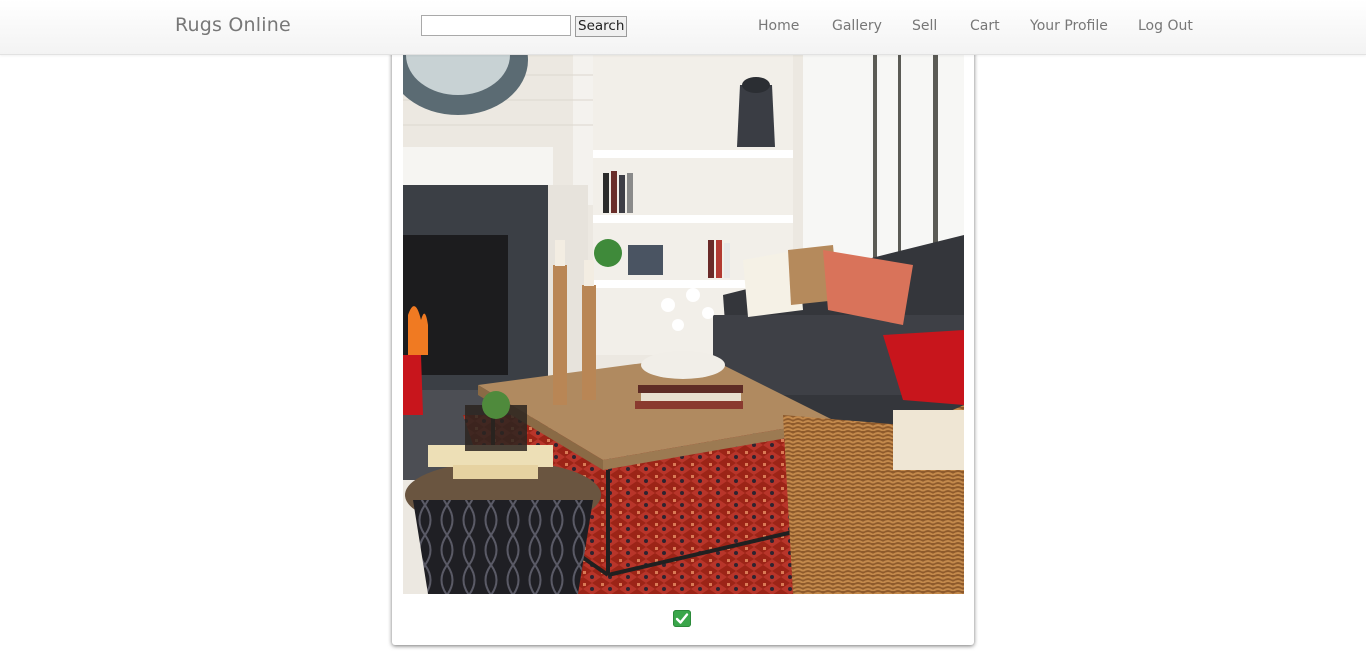 This screenshot has width=1366, height=657. I want to click on nav-gallery-link: Gallery, so click(857, 26).